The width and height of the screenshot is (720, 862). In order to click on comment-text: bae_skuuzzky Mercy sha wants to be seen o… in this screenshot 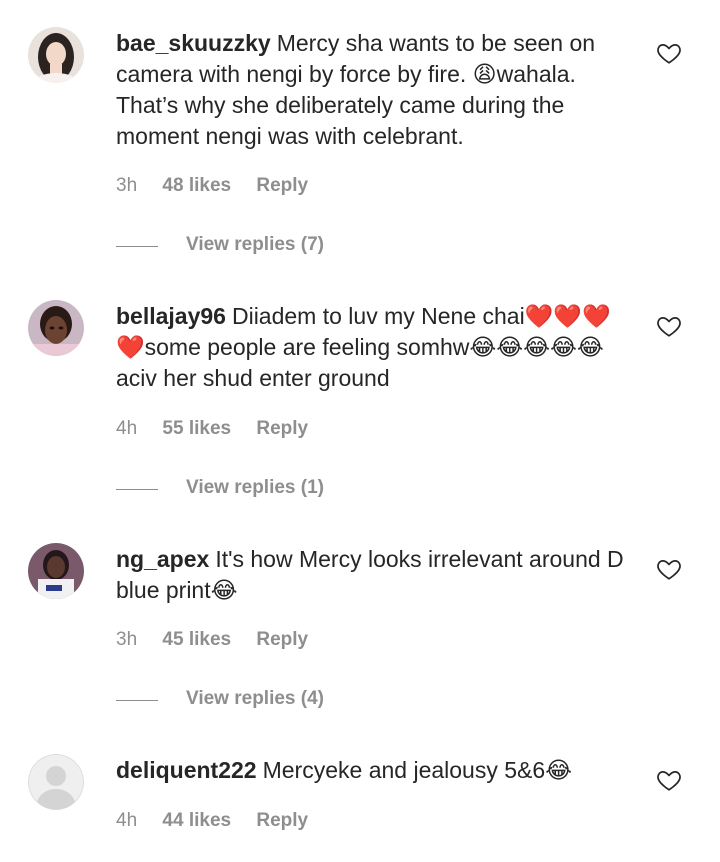, I will do `click(376, 90)`.